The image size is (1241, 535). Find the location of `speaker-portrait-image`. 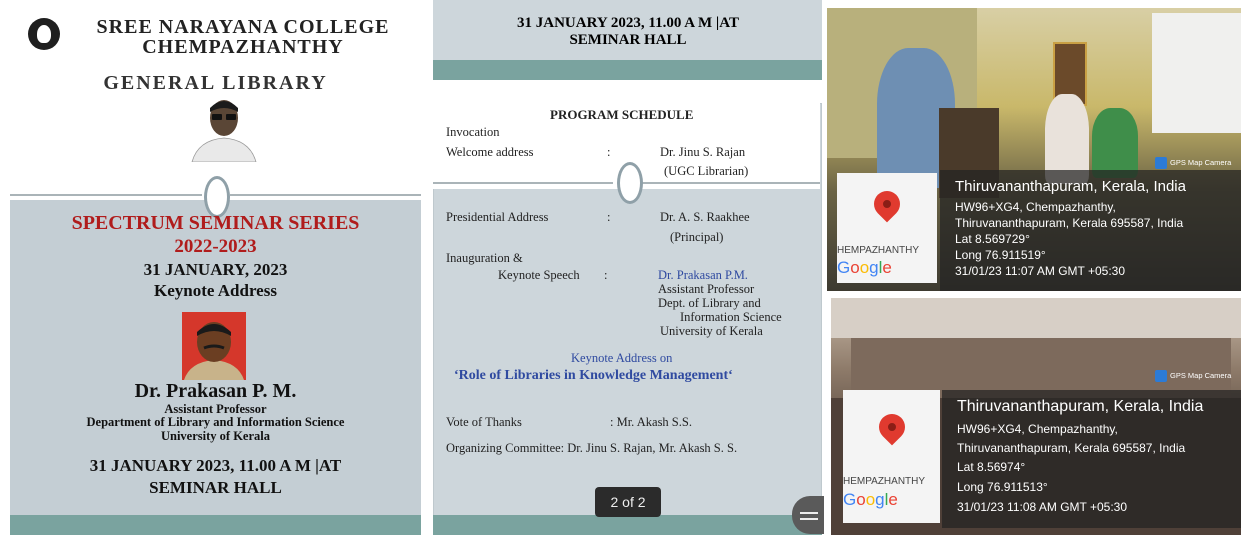

speaker-portrait-image is located at coordinates (214, 346).